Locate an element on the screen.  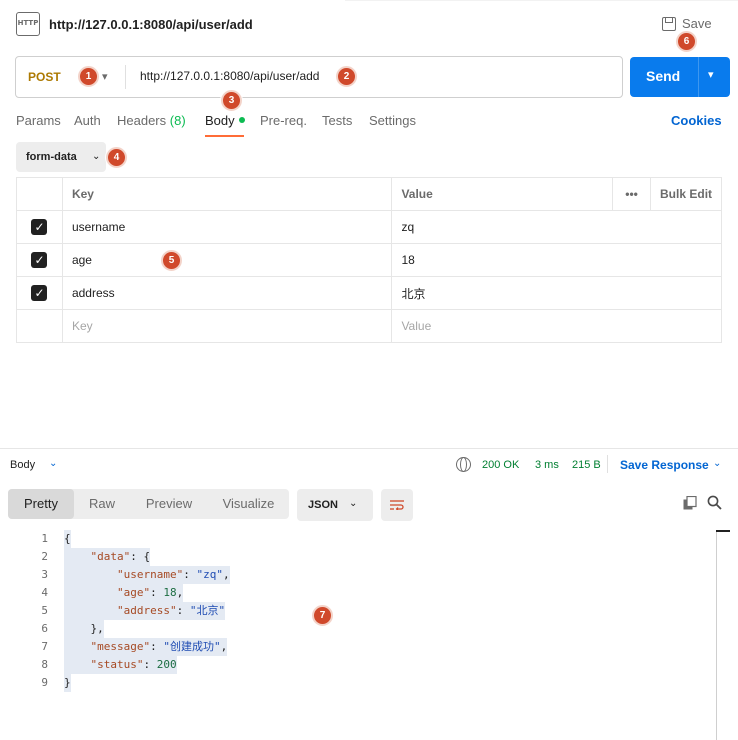
annotation-badge: 4 is located at coordinates (116, 157).